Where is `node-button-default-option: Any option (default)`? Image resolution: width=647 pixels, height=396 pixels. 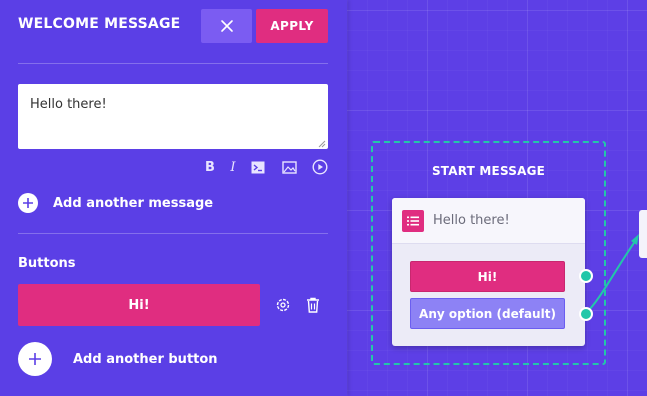
node-button-default-option: Any option (default) is located at coordinates (487, 313).